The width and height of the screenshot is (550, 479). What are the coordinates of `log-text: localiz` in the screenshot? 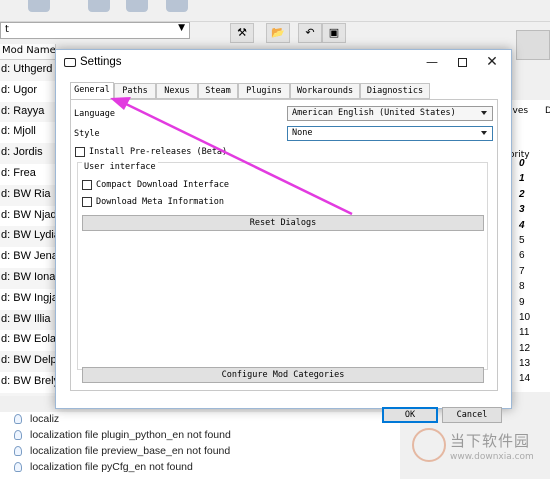 It's located at (45, 419).